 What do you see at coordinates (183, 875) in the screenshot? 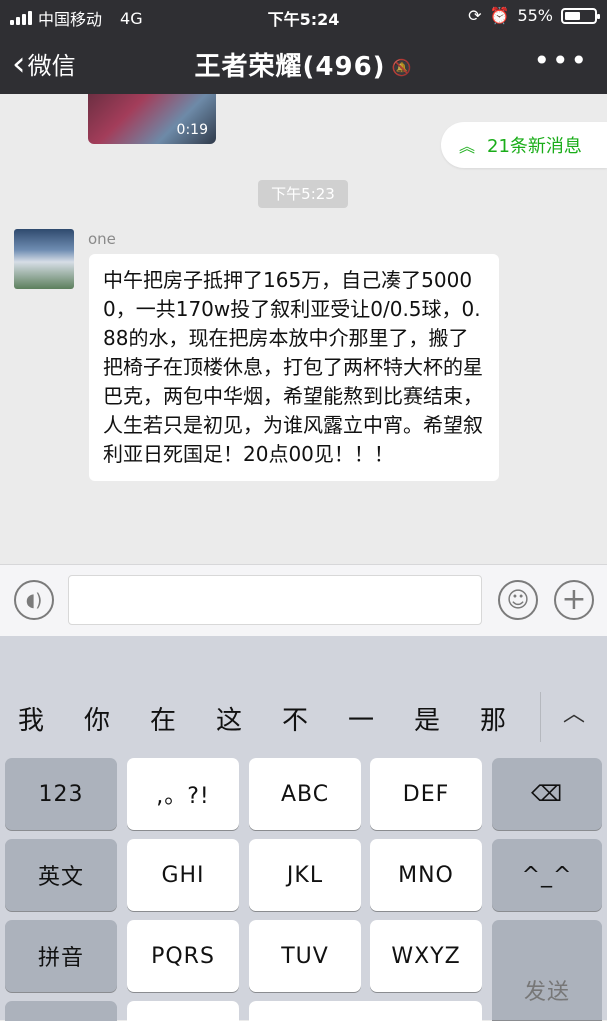
I see `key-ghi: GHI` at bounding box center [183, 875].